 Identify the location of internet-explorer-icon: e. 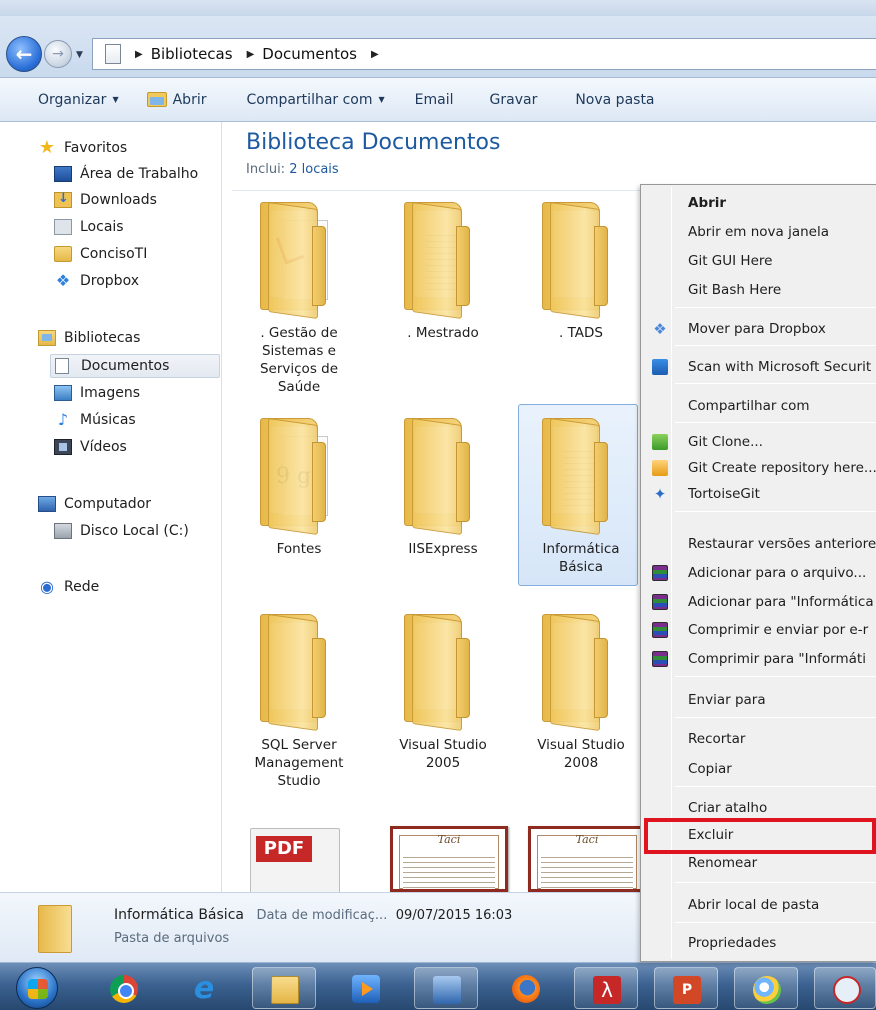
(204, 988).